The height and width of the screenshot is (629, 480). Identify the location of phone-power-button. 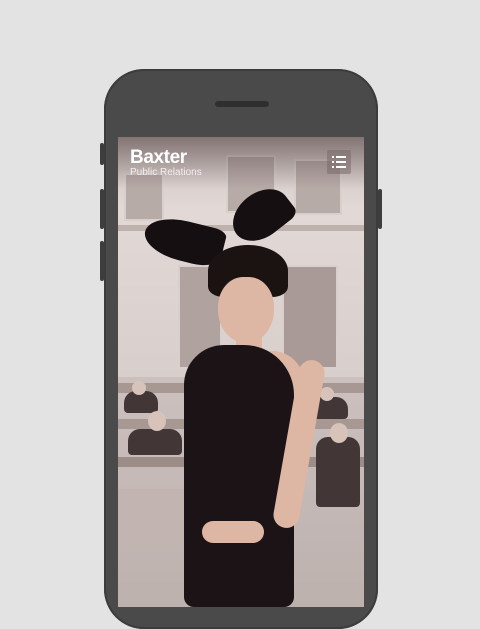
(380, 209).